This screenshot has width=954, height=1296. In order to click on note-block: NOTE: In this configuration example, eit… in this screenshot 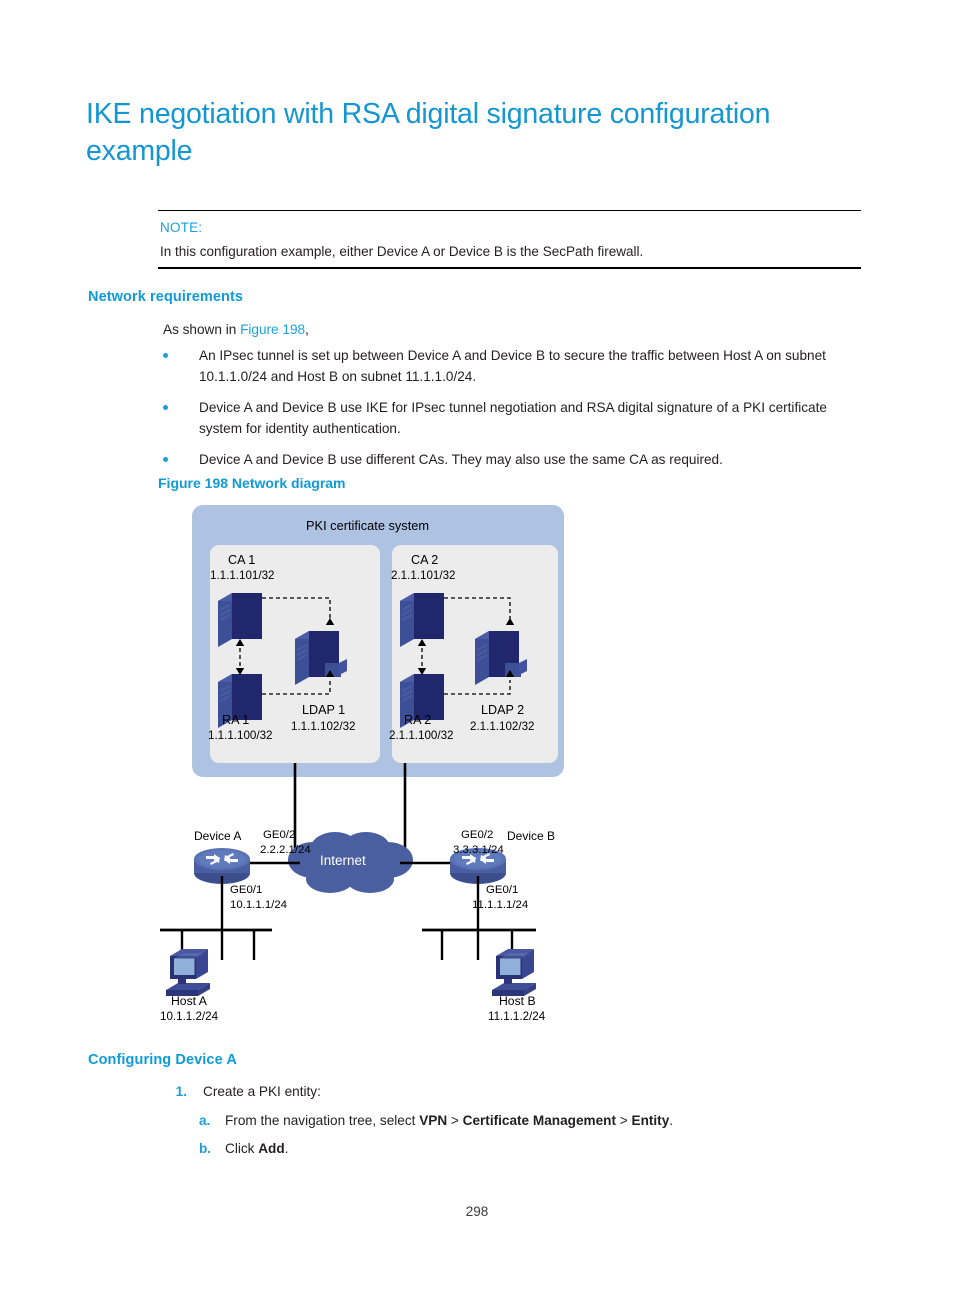, I will do `click(509, 239)`.